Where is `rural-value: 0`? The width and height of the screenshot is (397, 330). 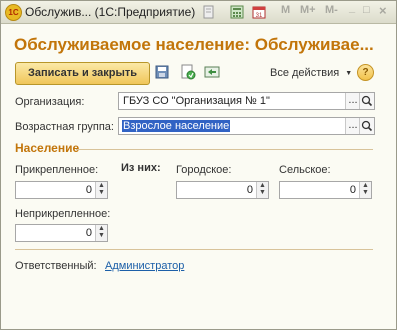 rural-value: 0 is located at coordinates (352, 190).